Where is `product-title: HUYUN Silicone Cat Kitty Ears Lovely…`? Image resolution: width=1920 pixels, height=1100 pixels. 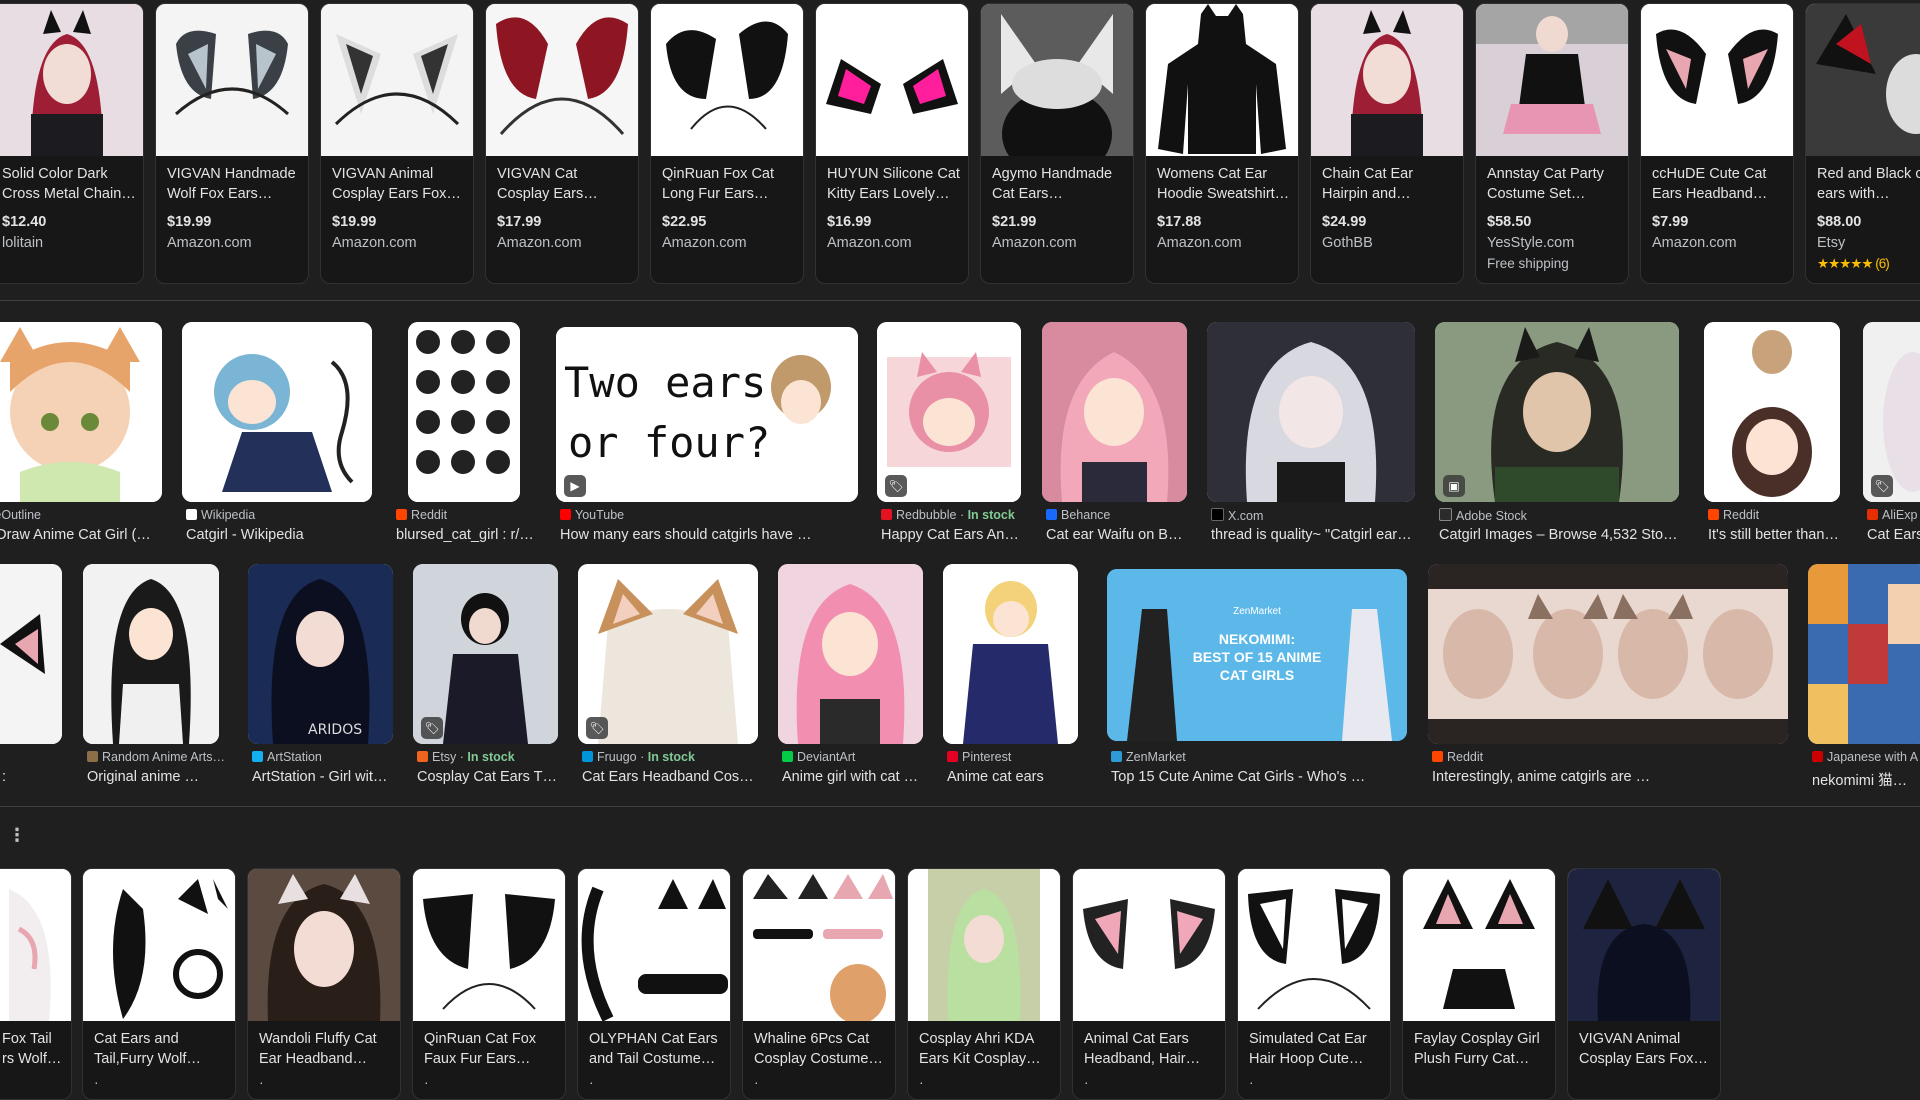 product-title: HUYUN Silicone Cat Kitty Ears Lovely… is located at coordinates (893, 184).